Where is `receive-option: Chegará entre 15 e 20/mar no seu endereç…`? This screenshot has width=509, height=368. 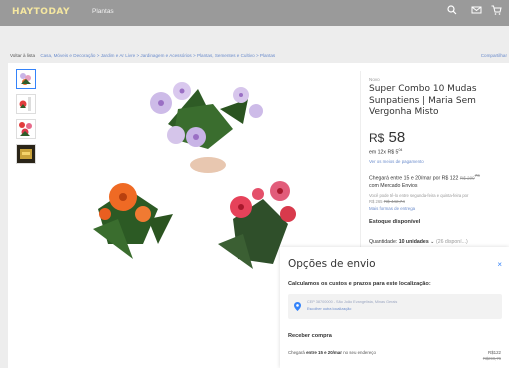
receive-option: Chegará entre 15 e 20/mar no seu endereç… is located at coordinates (332, 352).